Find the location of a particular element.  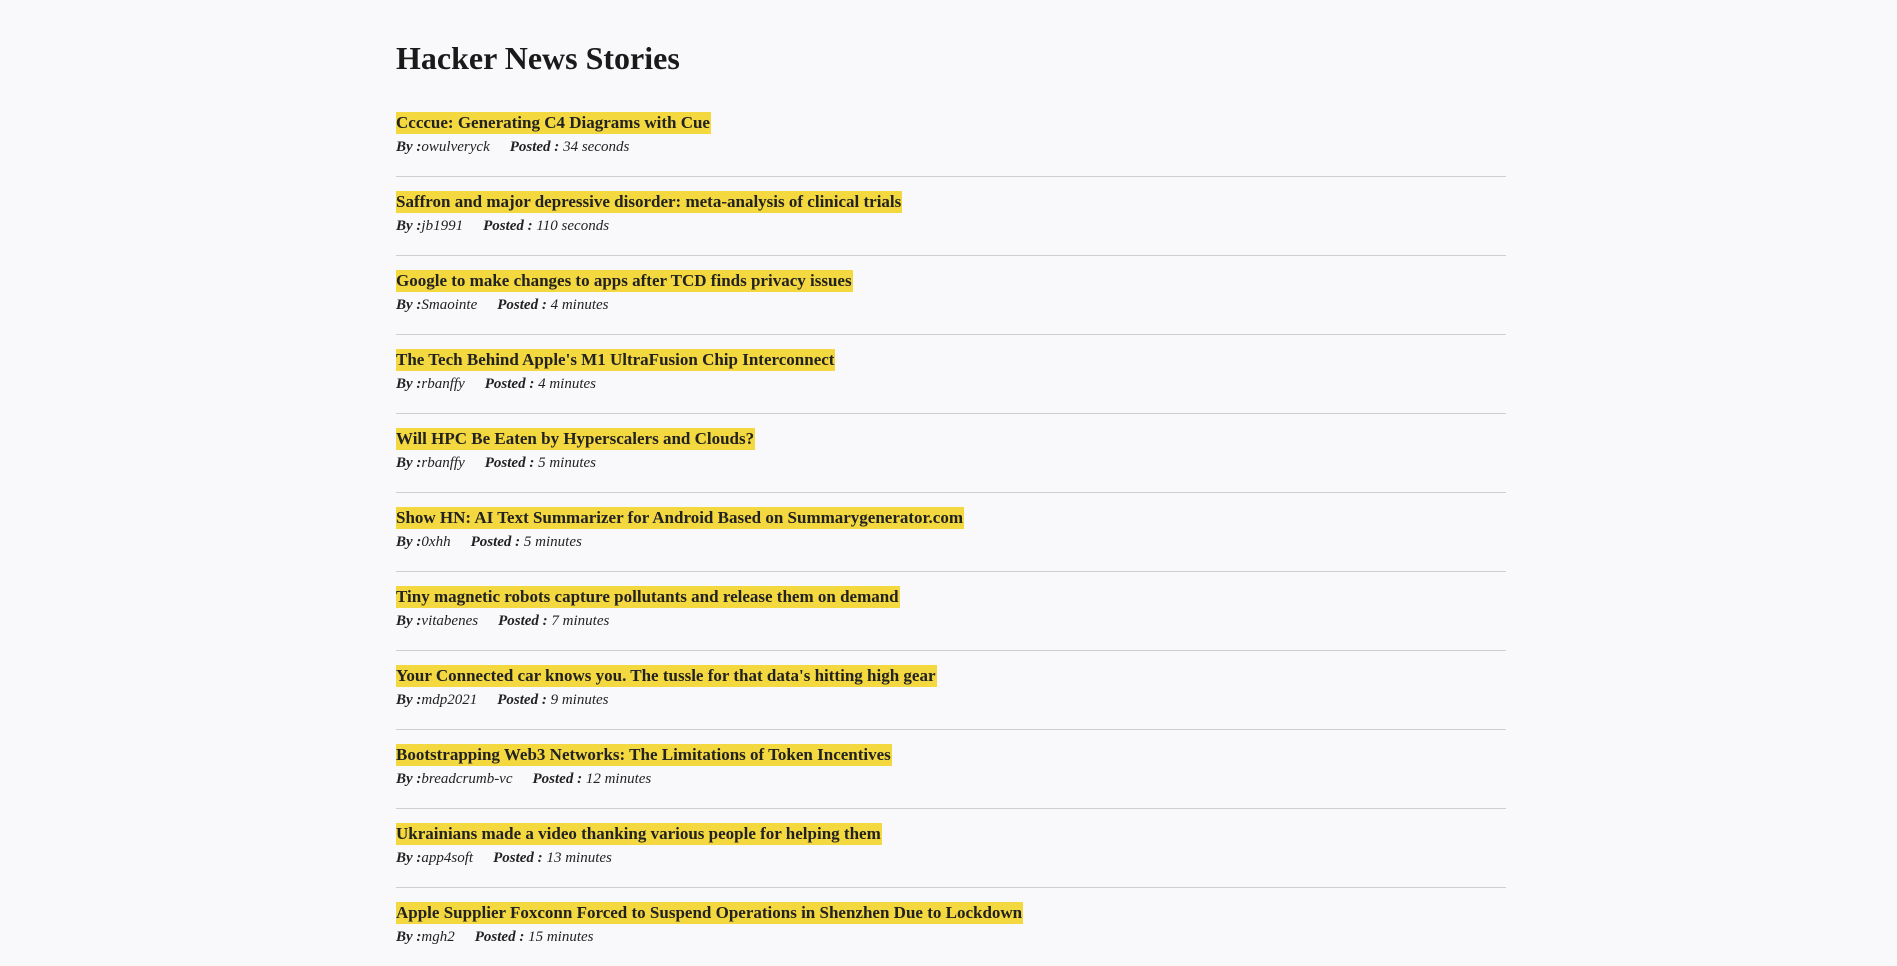

story-author: mgh2 is located at coordinates (438, 937).